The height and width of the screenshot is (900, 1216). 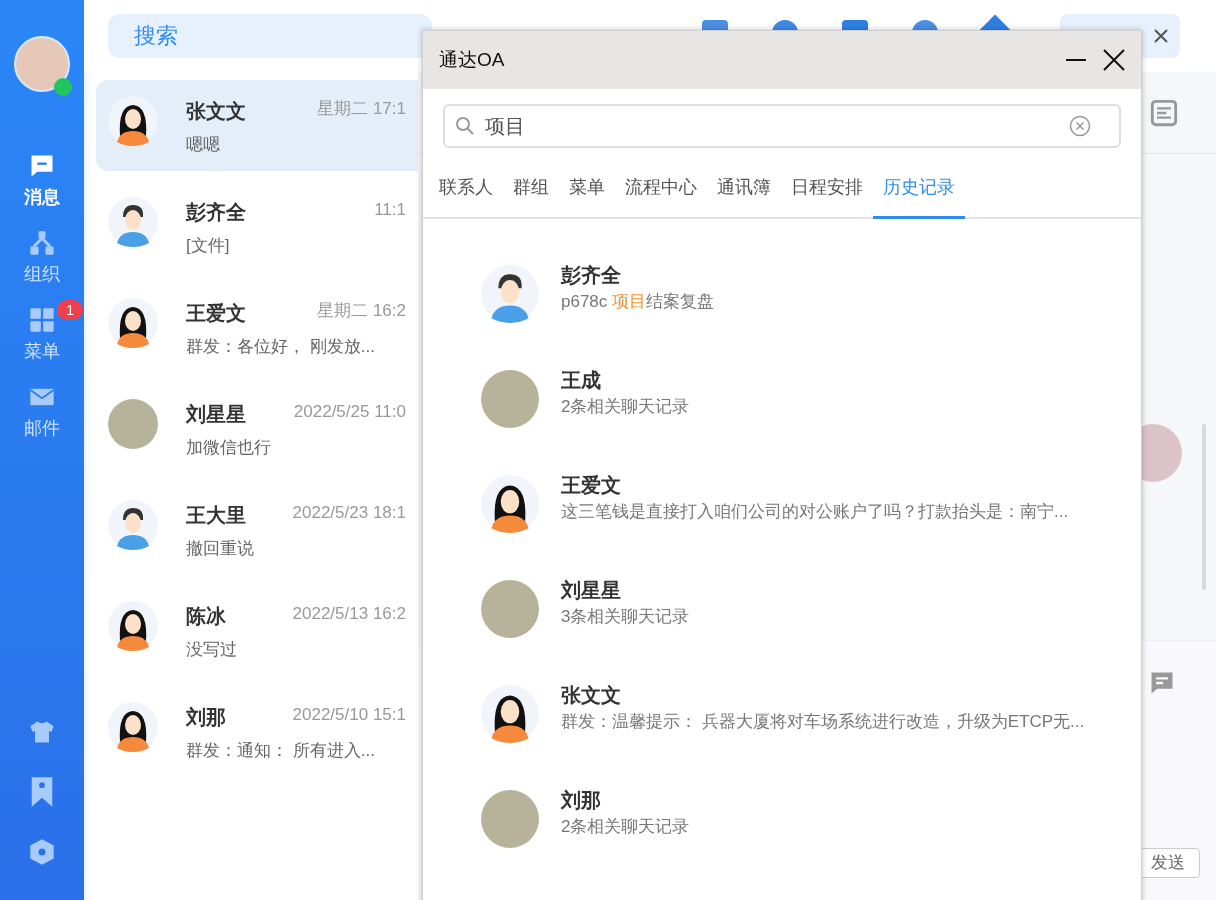 What do you see at coordinates (70, 310) in the screenshot?
I see `notification-badge: 1` at bounding box center [70, 310].